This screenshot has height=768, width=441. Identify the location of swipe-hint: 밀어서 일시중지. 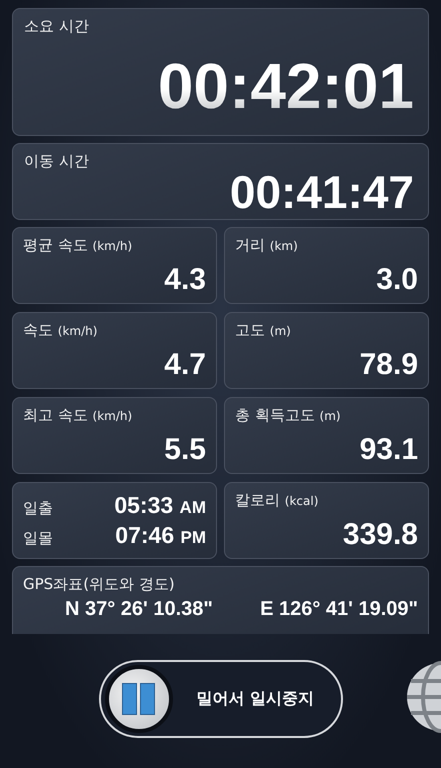
(255, 699).